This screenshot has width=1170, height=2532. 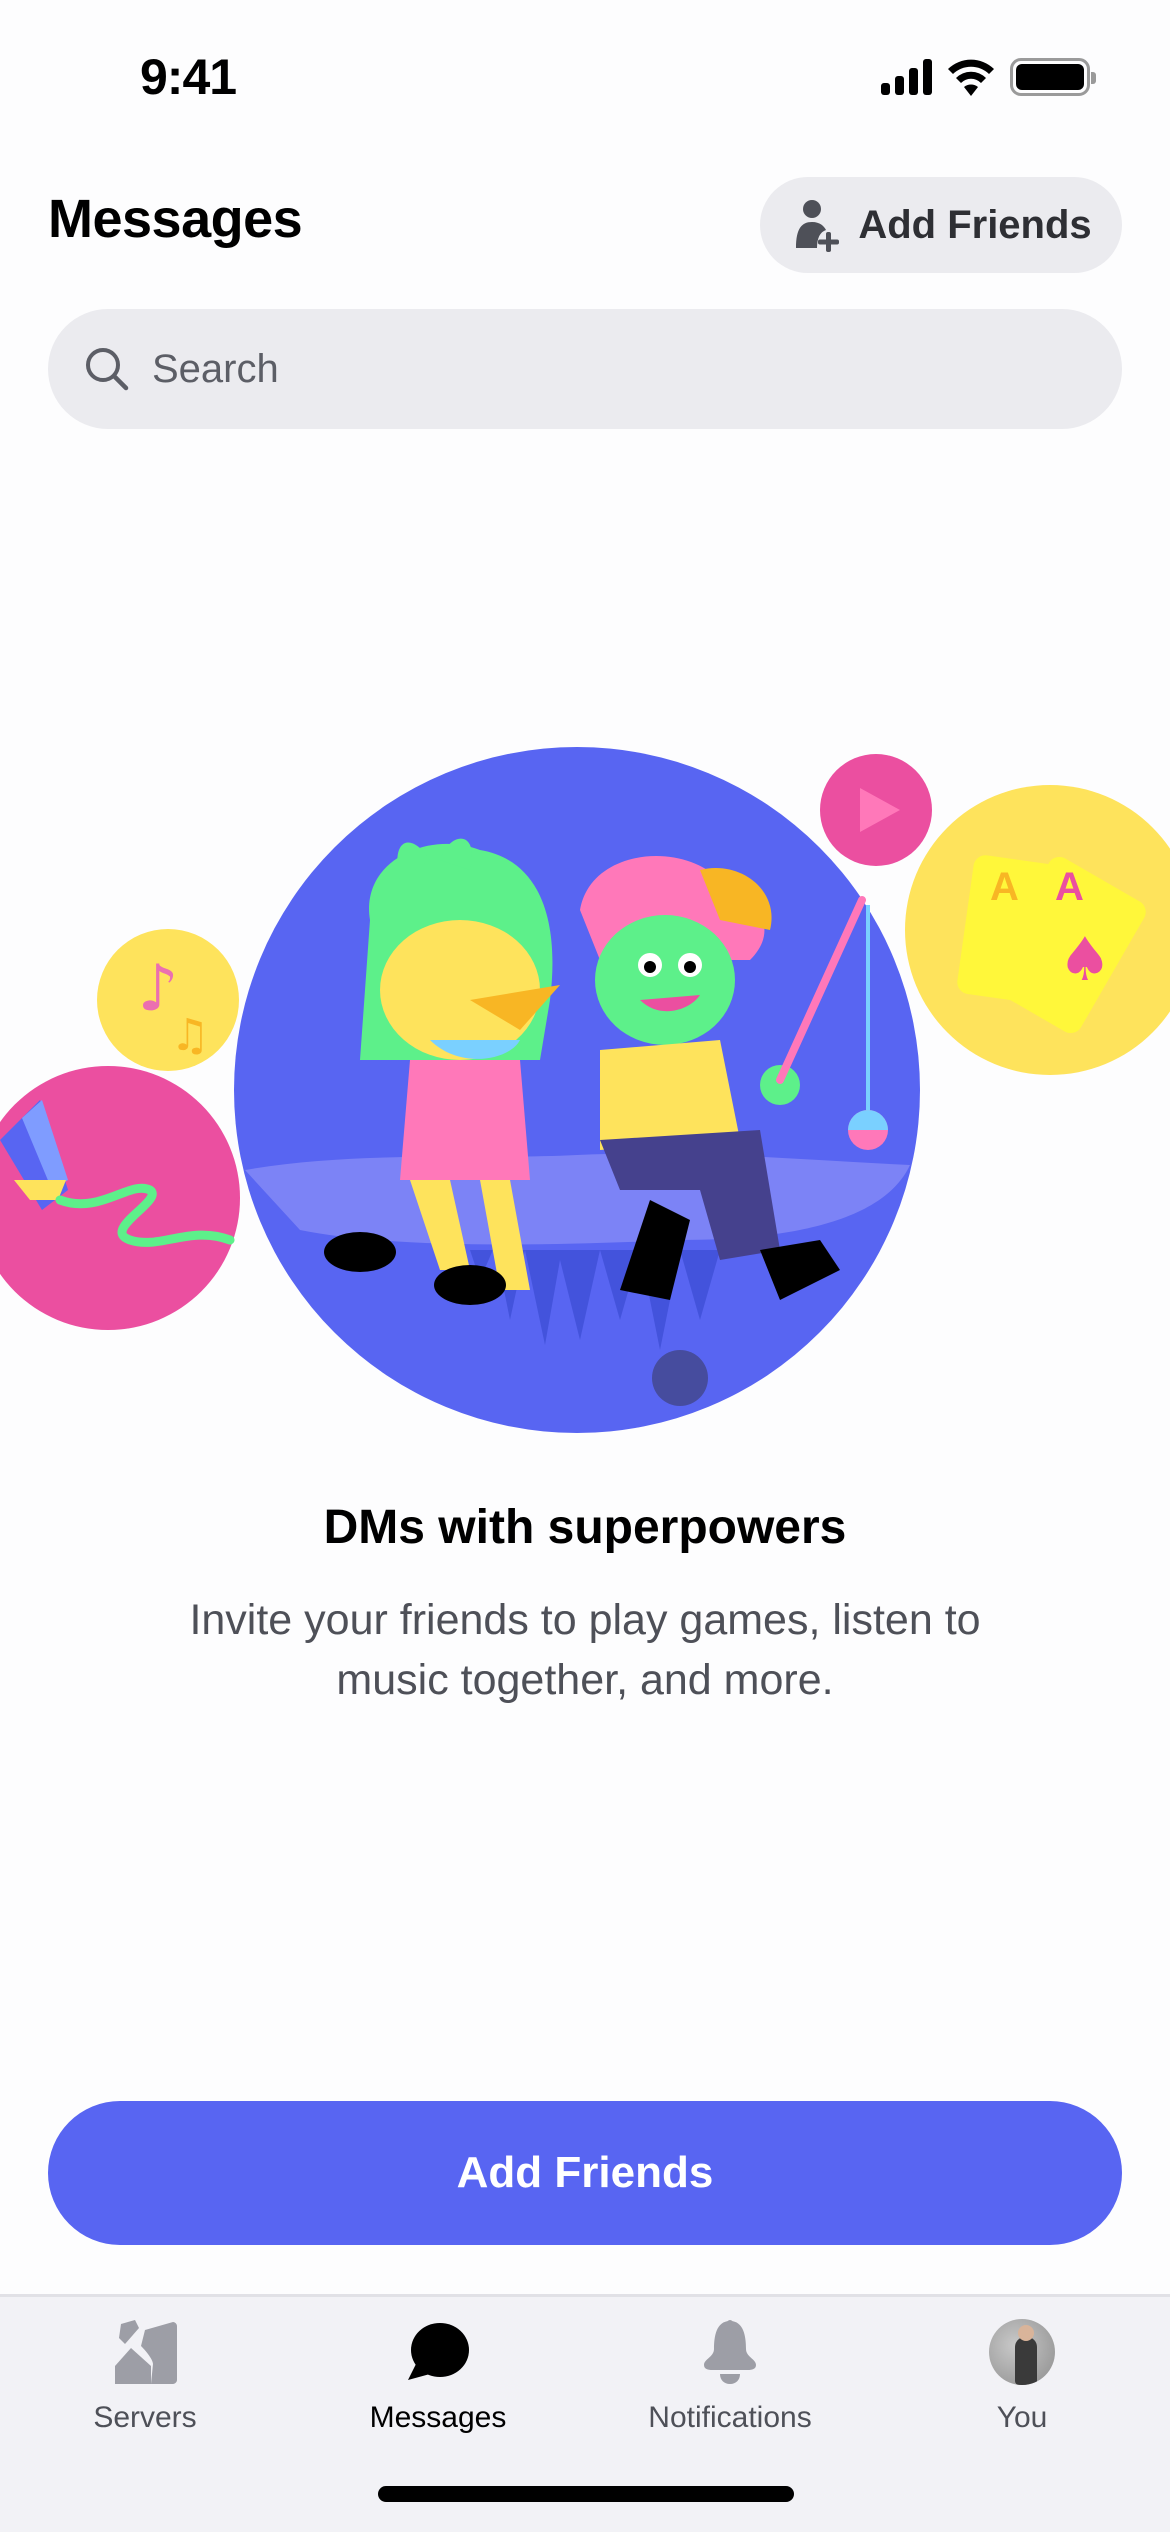 What do you see at coordinates (876, 810) in the screenshot?
I see `play-bubble` at bounding box center [876, 810].